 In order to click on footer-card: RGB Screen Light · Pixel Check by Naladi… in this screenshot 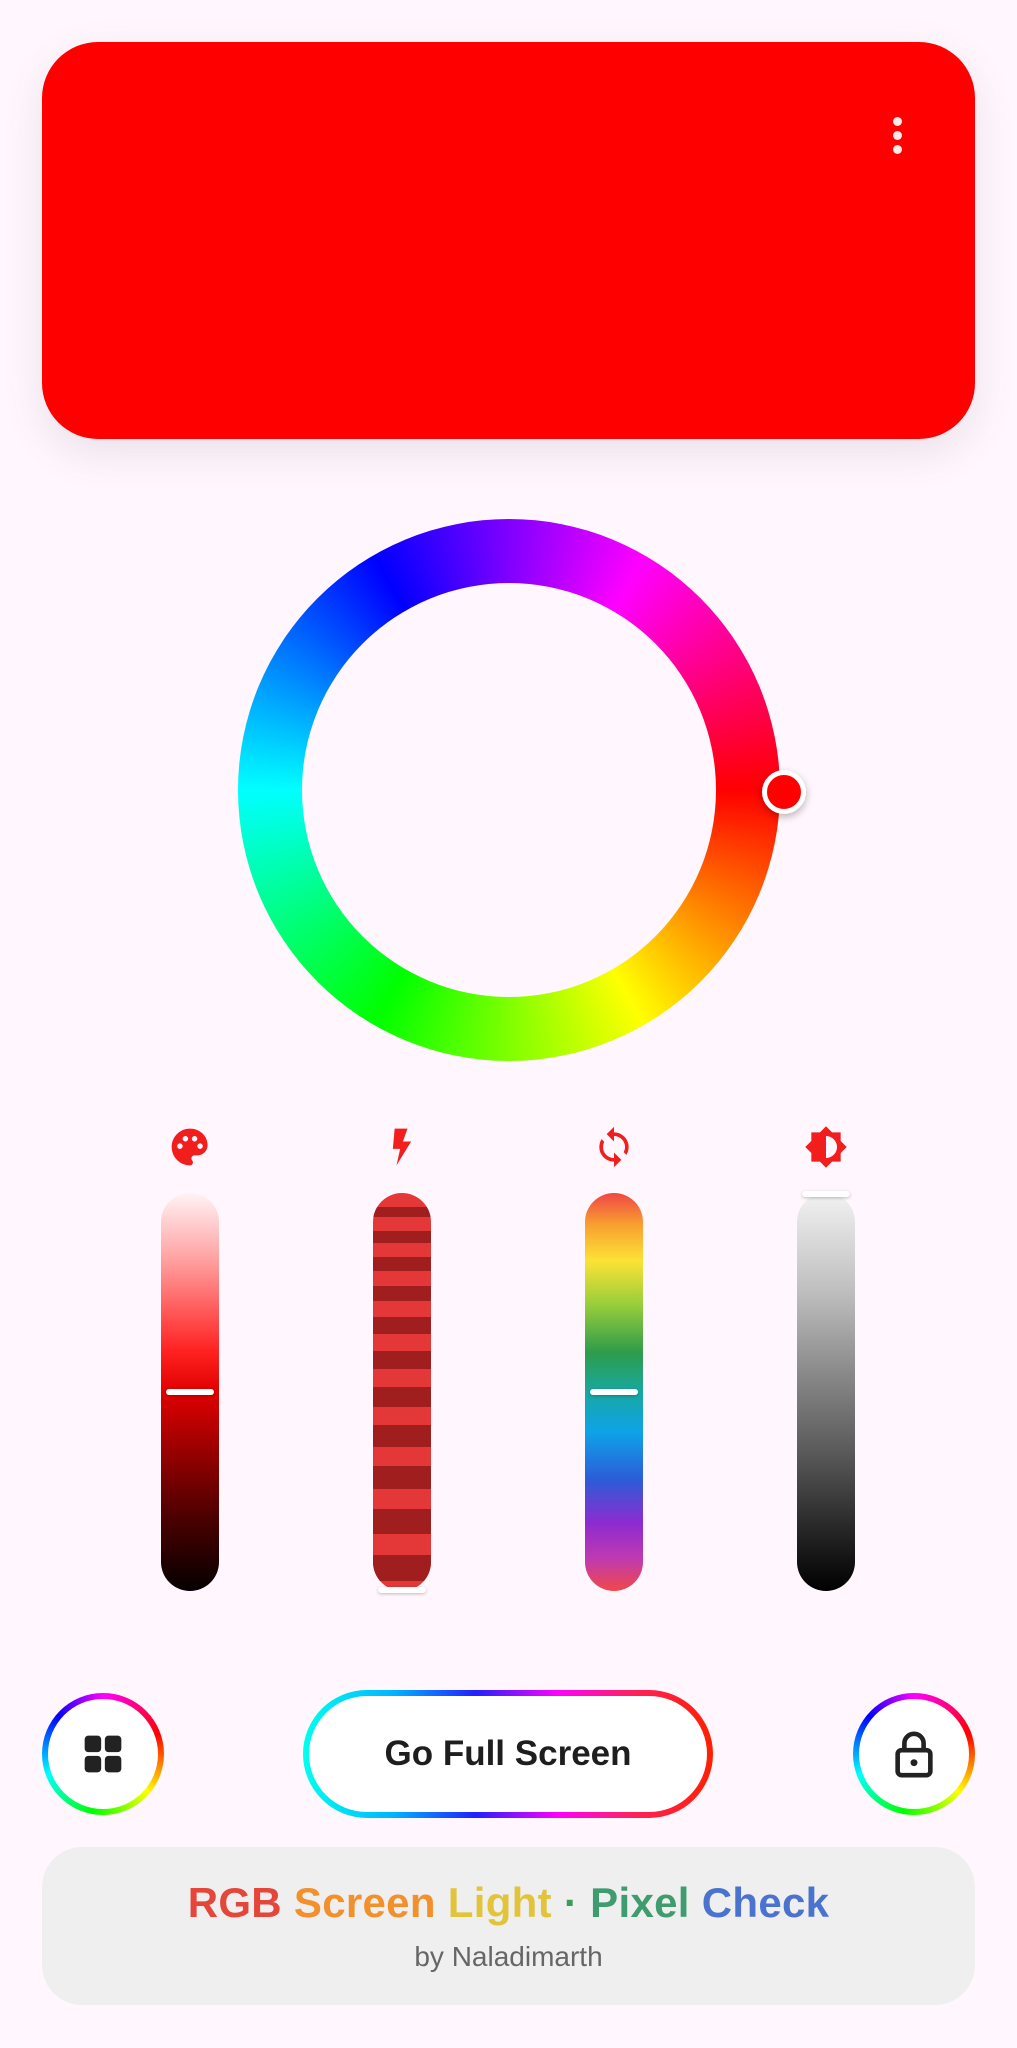, I will do `click(508, 1926)`.